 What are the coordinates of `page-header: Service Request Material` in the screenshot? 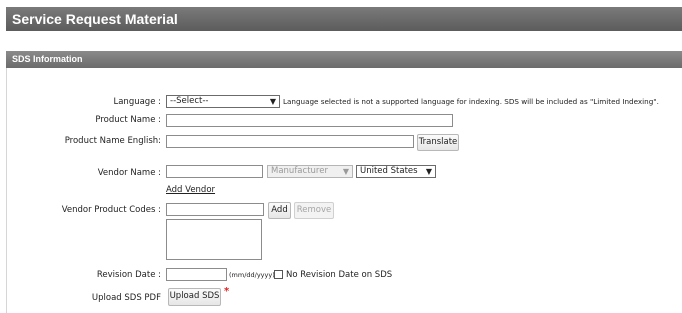 It's located at (344, 19).